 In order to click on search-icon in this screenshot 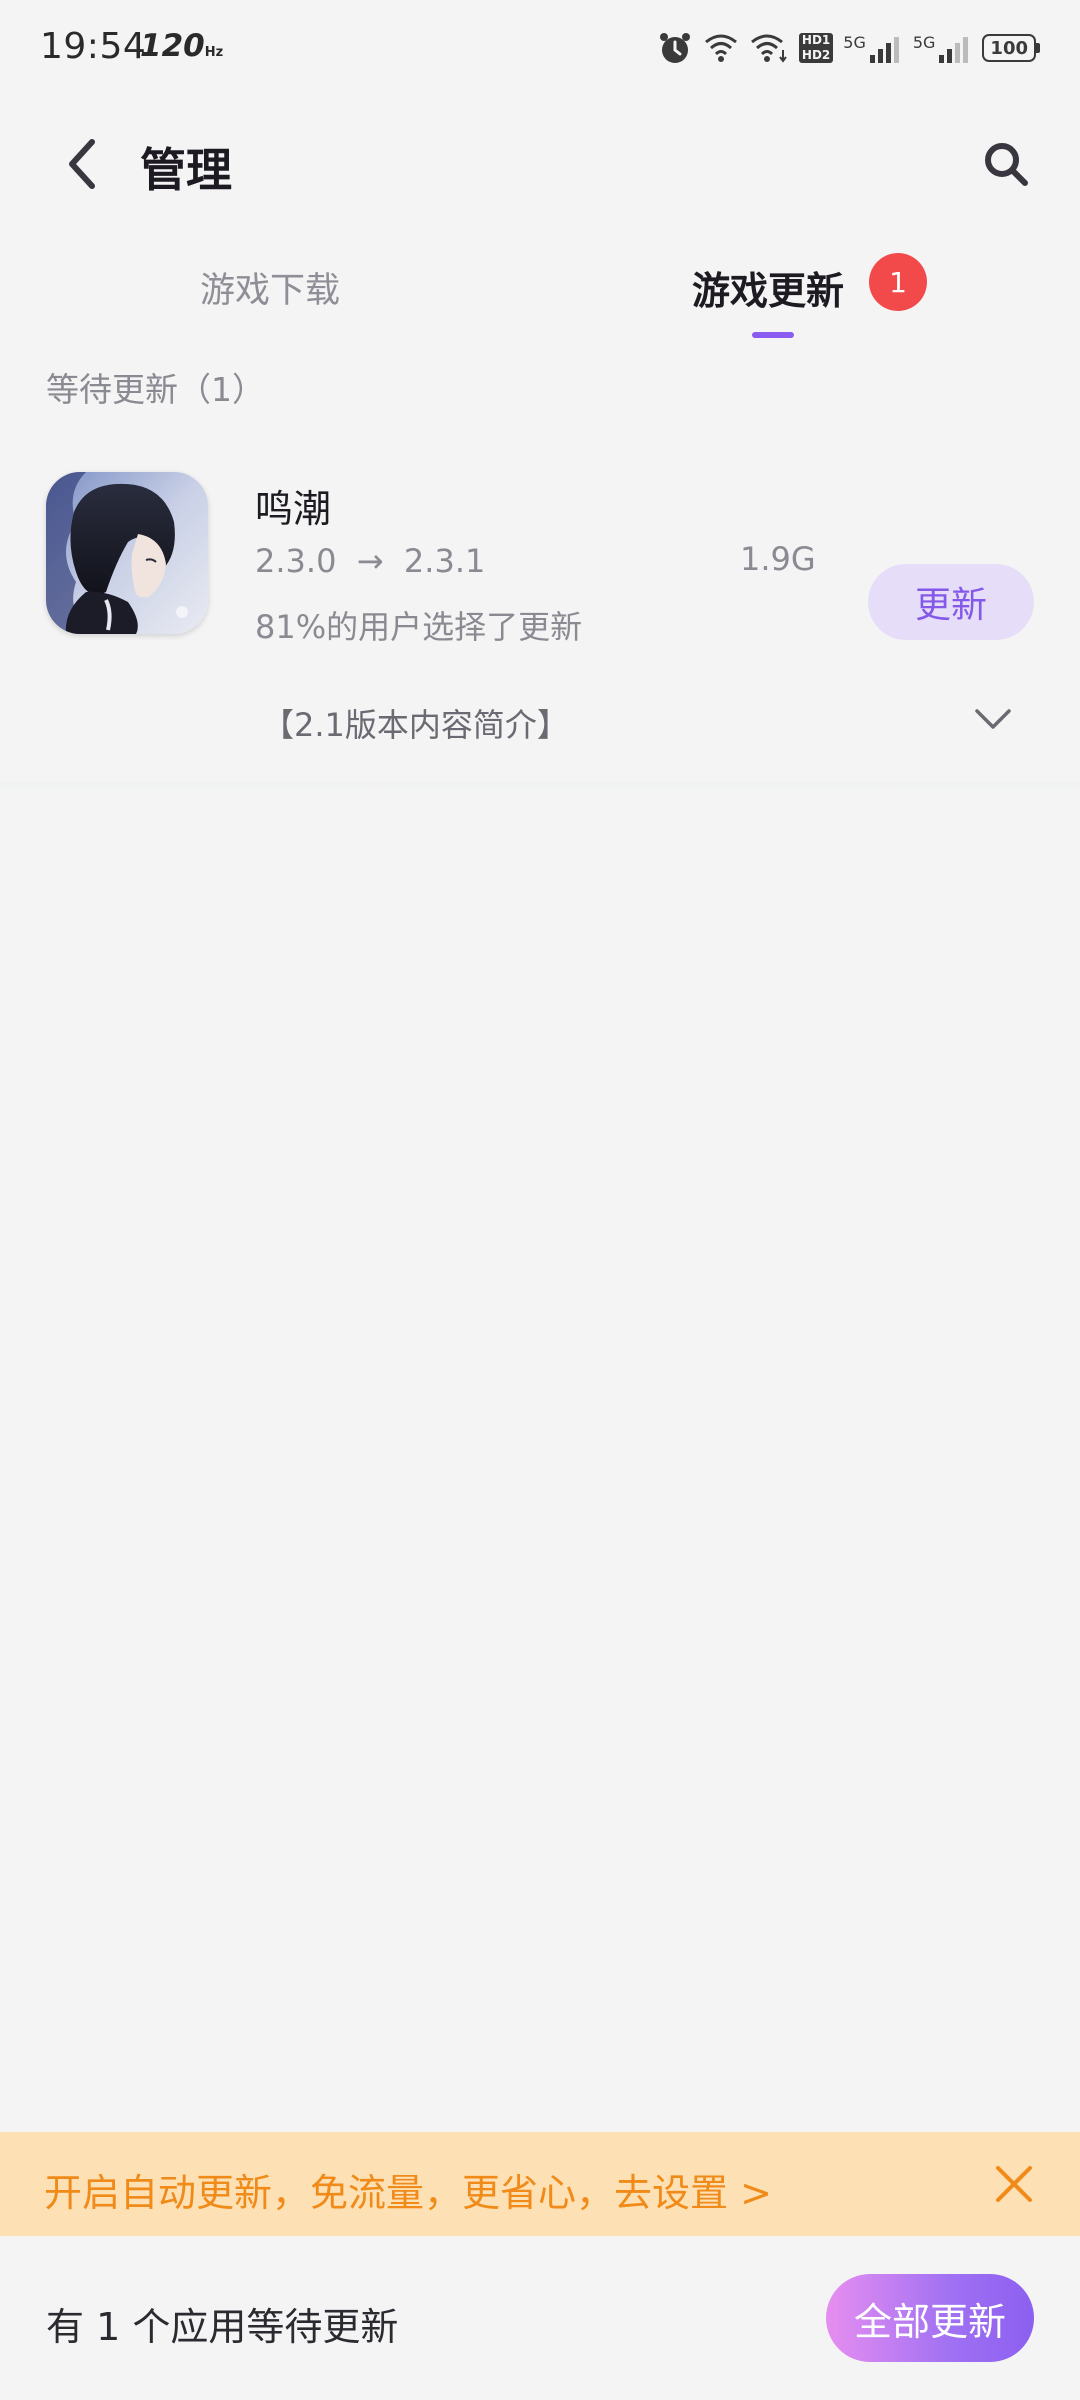, I will do `click(1006, 164)`.